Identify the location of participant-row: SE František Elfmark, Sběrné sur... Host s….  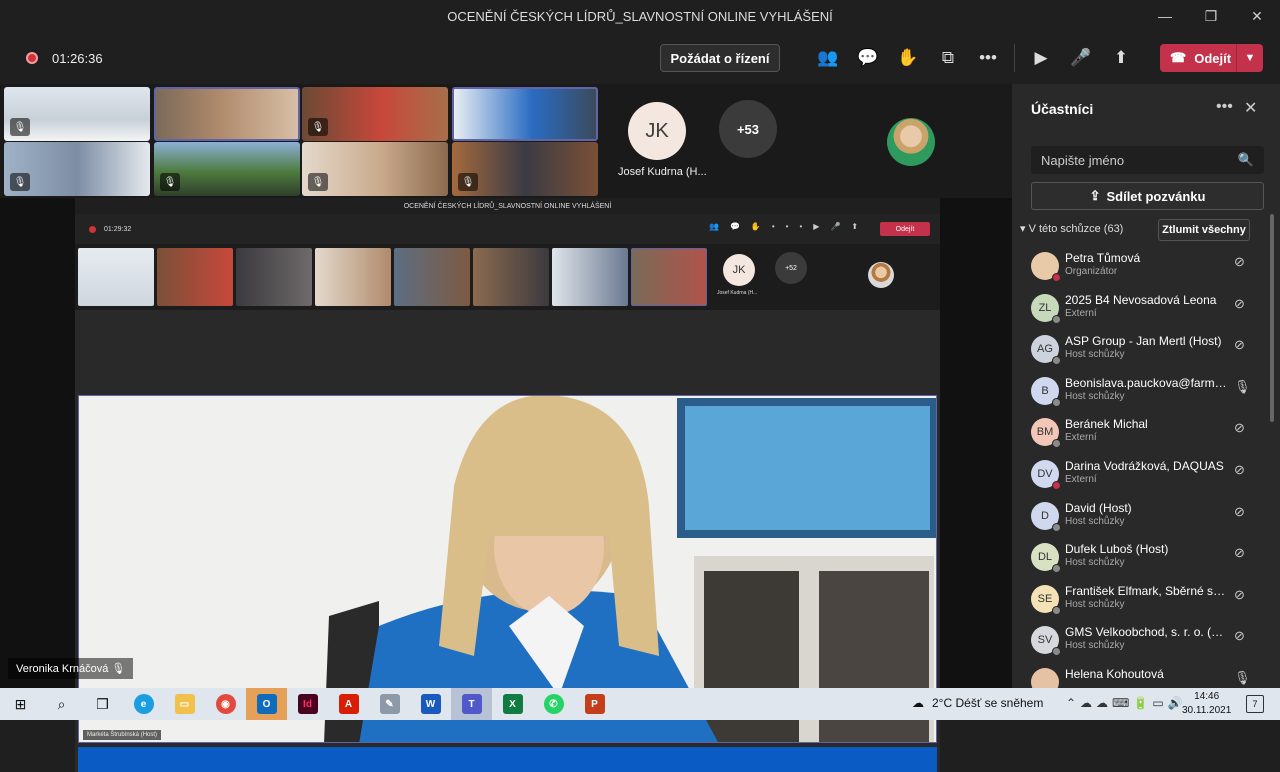
(1140, 598).